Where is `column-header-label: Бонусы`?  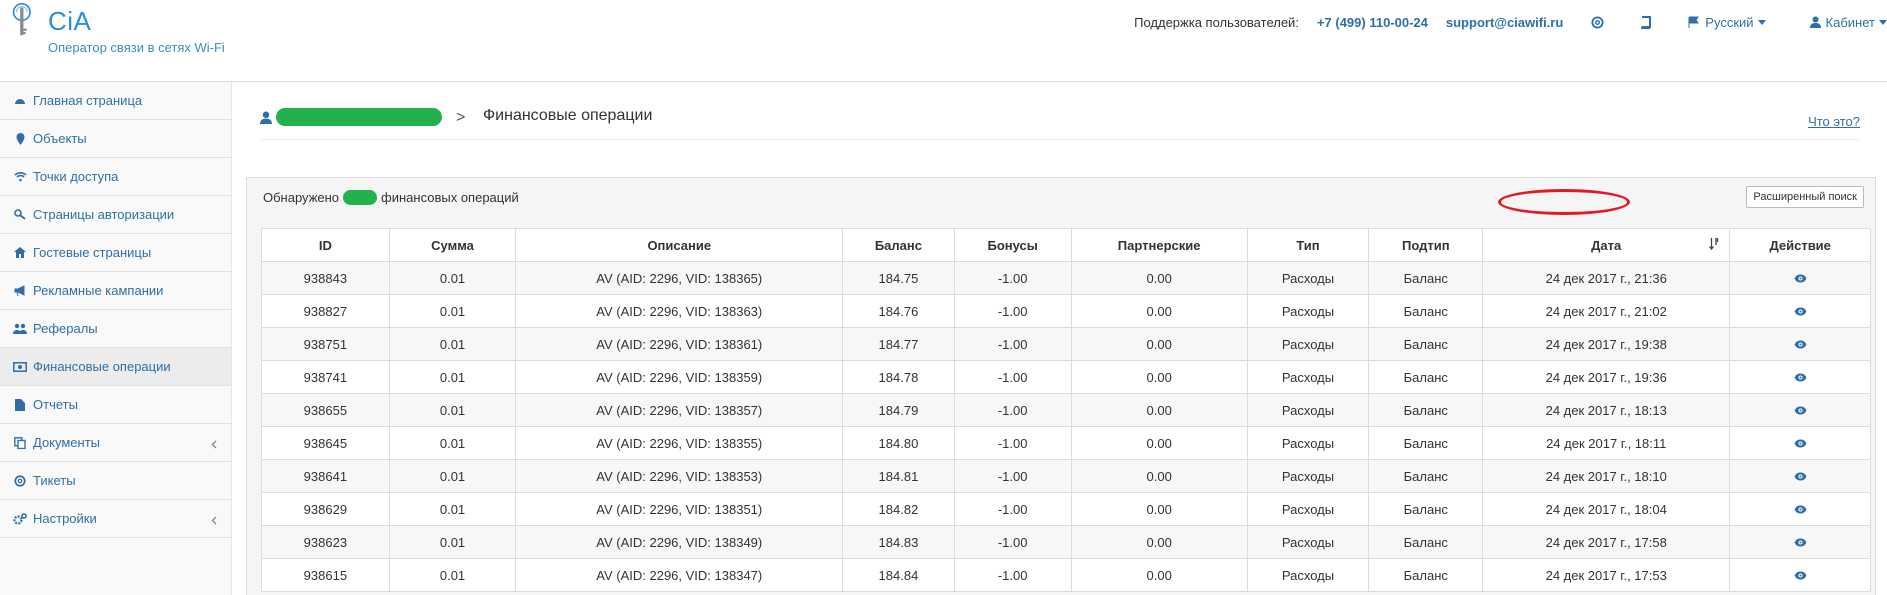
column-header-label: Бонусы is located at coordinates (1012, 245).